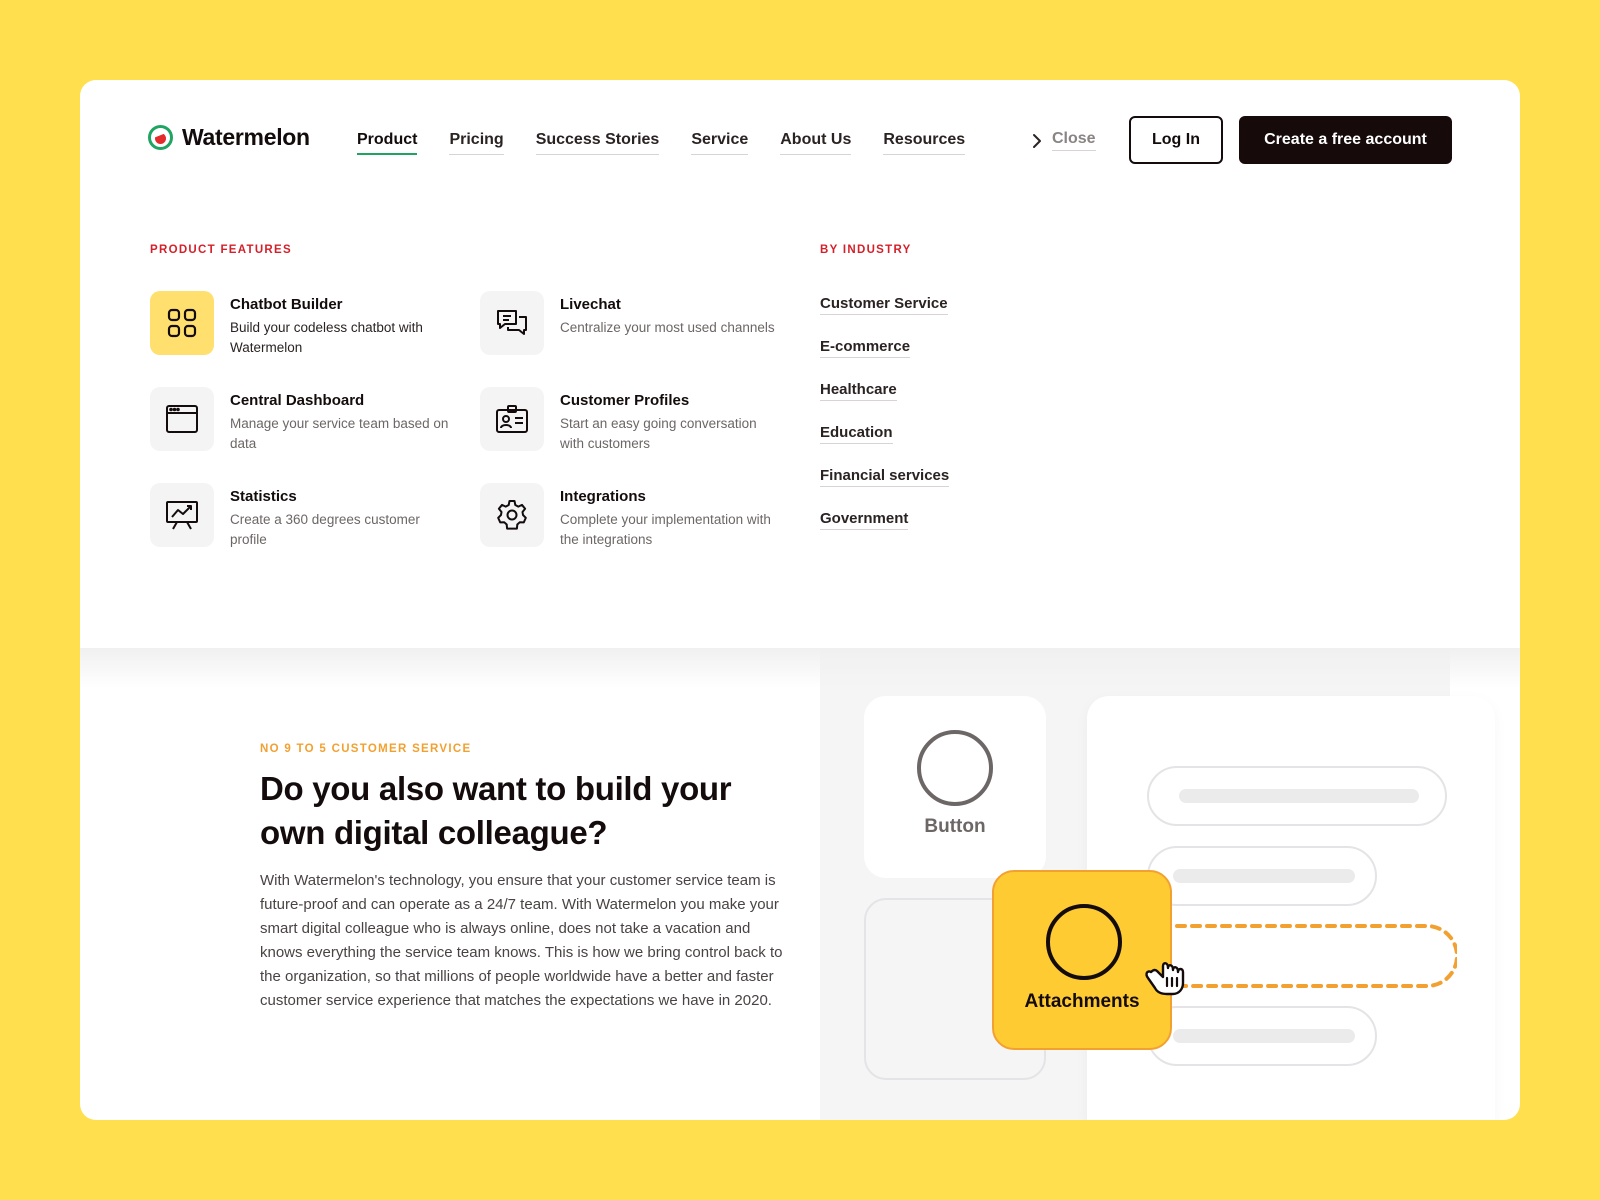 This screenshot has height=1200, width=1600. What do you see at coordinates (512, 323) in the screenshot?
I see `chat-bubbles-icon` at bounding box center [512, 323].